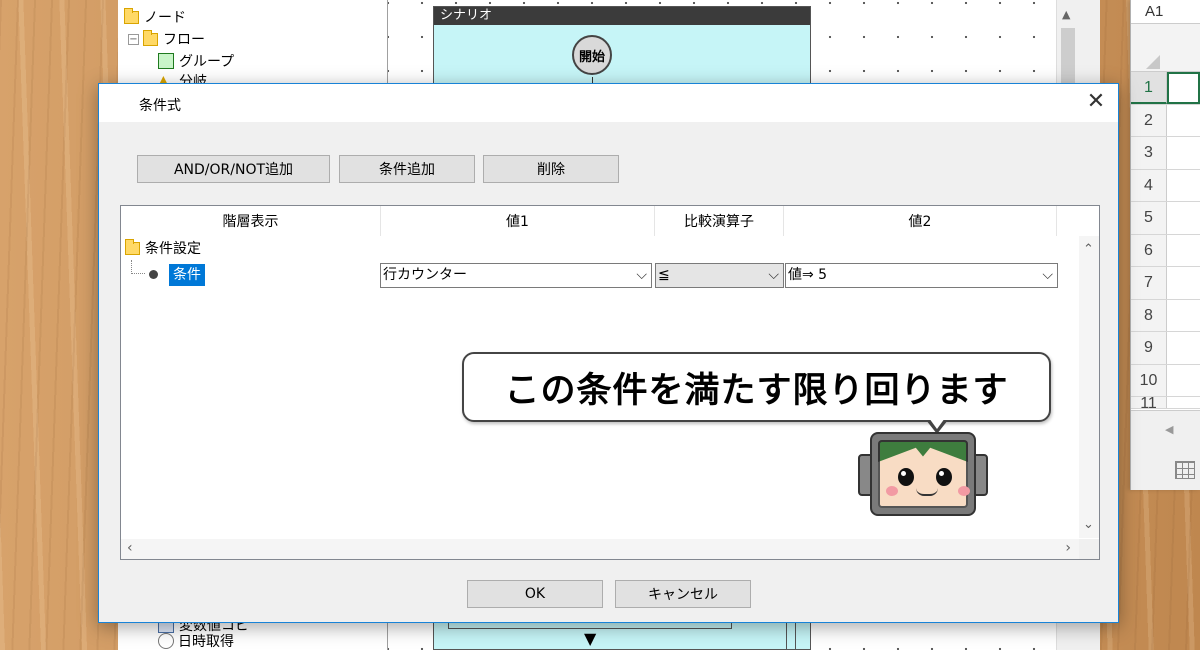  I want to click on operator-text: ≦, so click(664, 275).